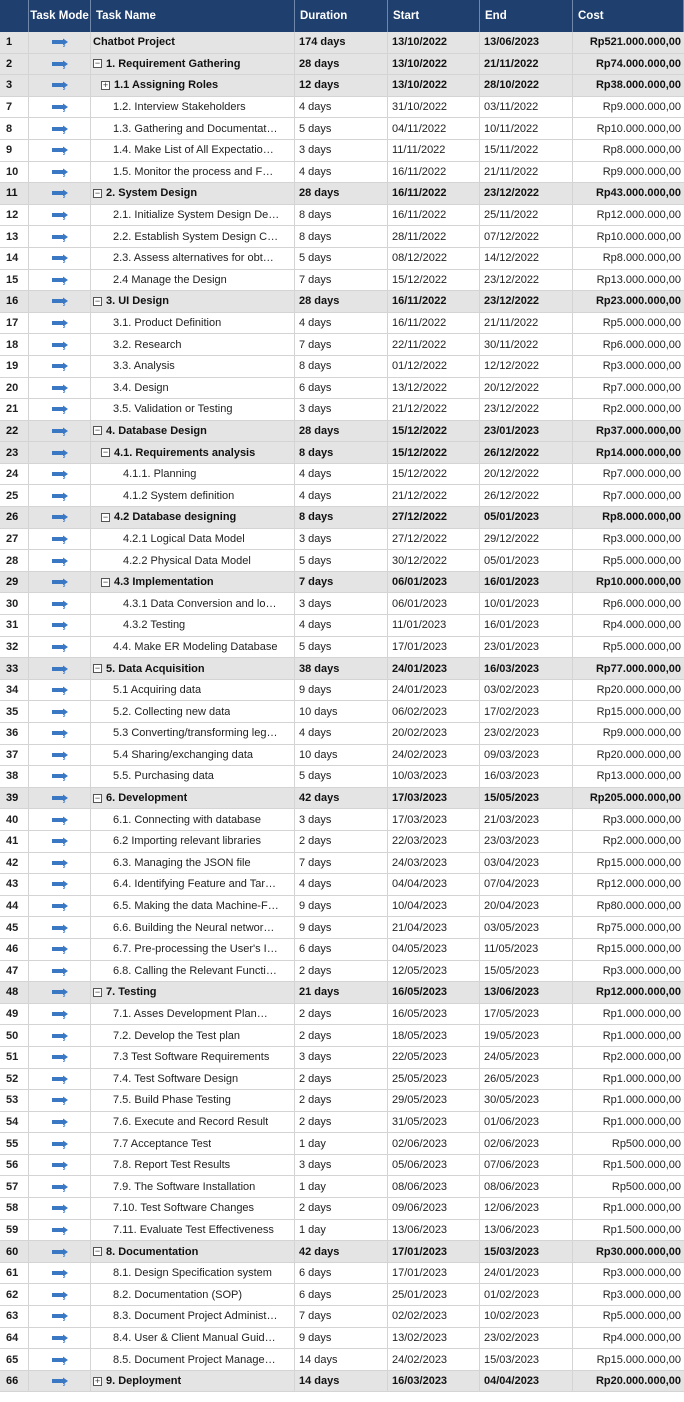  Describe the element at coordinates (193, 474) in the screenshot. I see `task-name-cell: 4.1.1. Planning` at that location.